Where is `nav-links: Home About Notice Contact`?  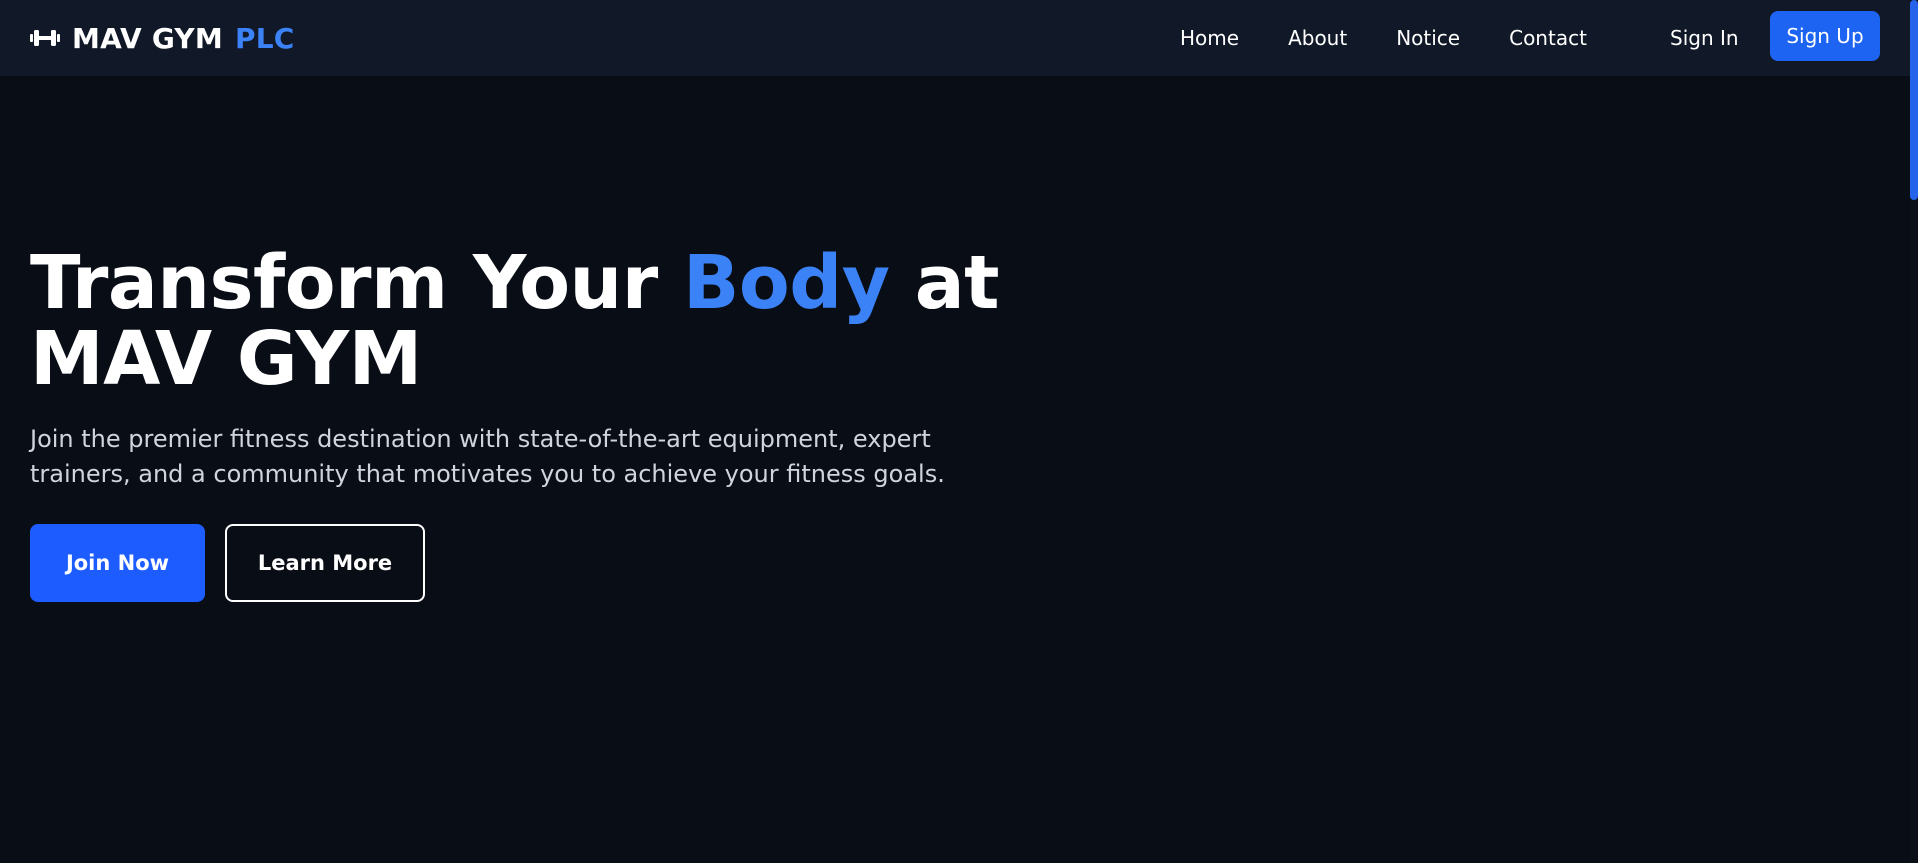 nav-links: Home About Notice Contact is located at coordinates (1408, 38).